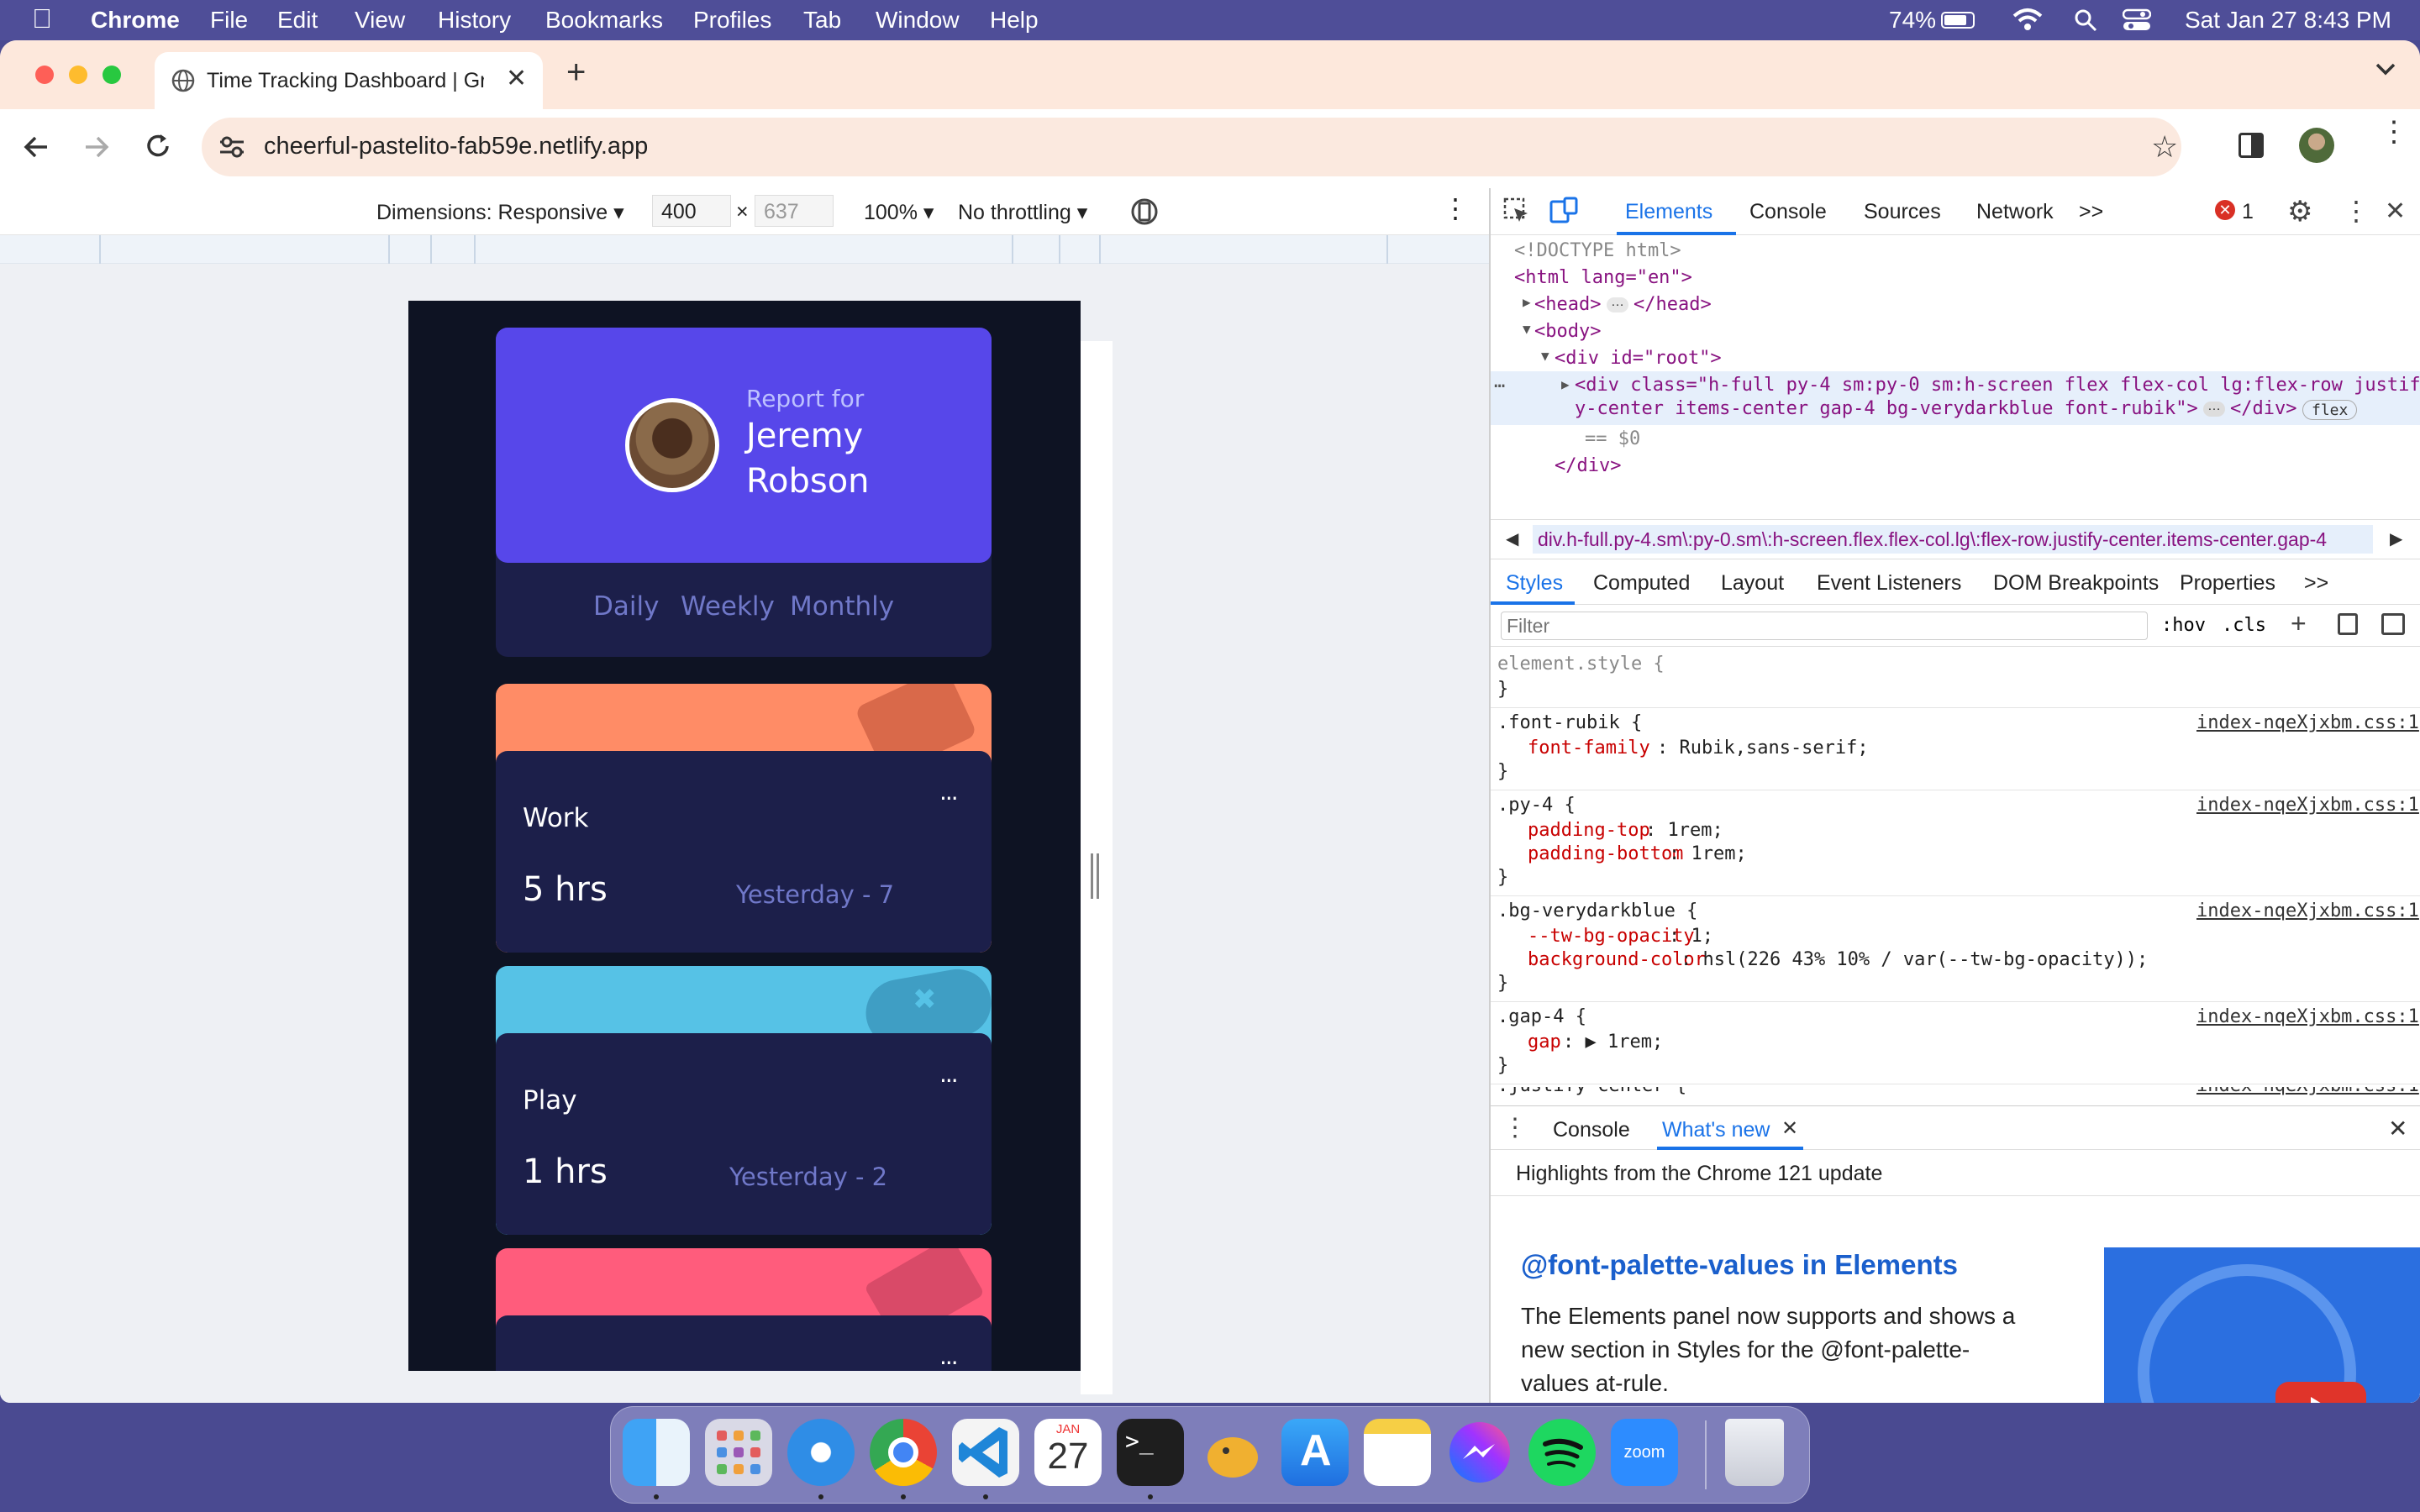 This screenshot has width=2420, height=1512. What do you see at coordinates (1740, 1265) in the screenshot?
I see `whats-new-title: @font-palette-values in Elements` at bounding box center [1740, 1265].